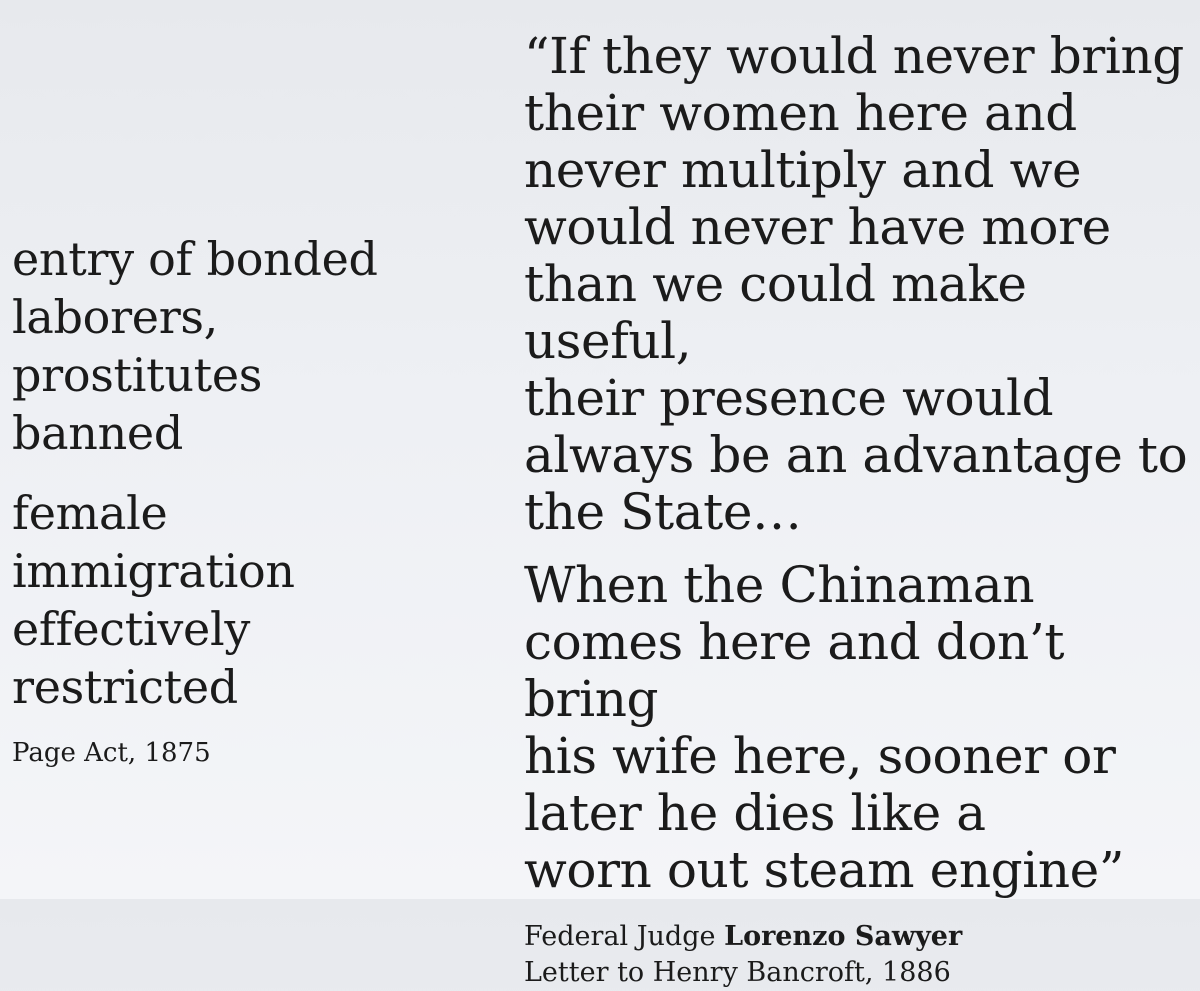 The width and height of the screenshot is (1200, 991). I want to click on speaker-name: Lorenzo Sawyer, so click(843, 936).